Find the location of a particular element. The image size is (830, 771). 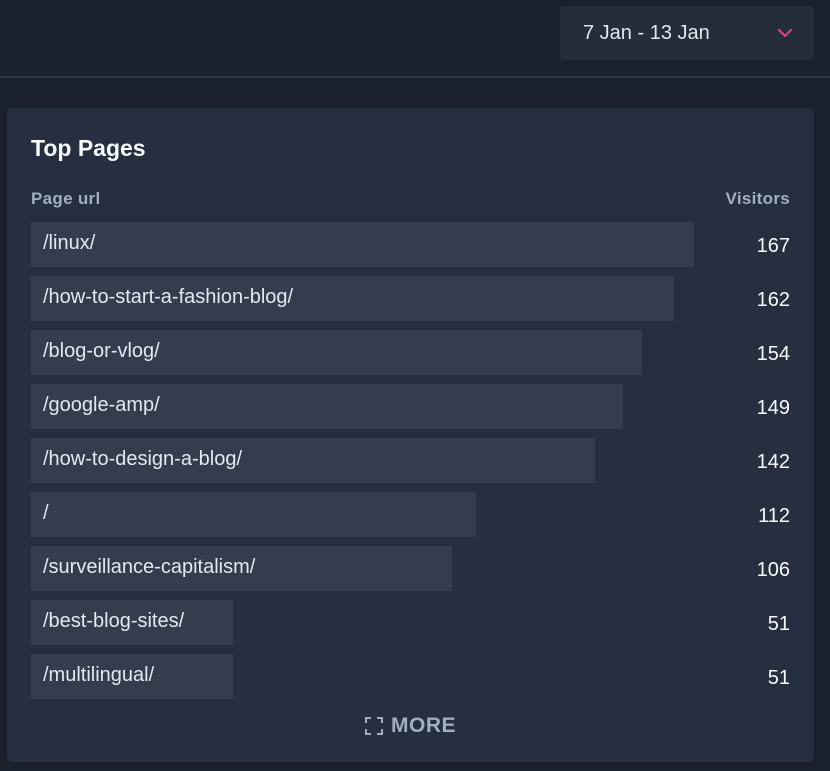

list-item: /linux/167 is located at coordinates (410, 244).